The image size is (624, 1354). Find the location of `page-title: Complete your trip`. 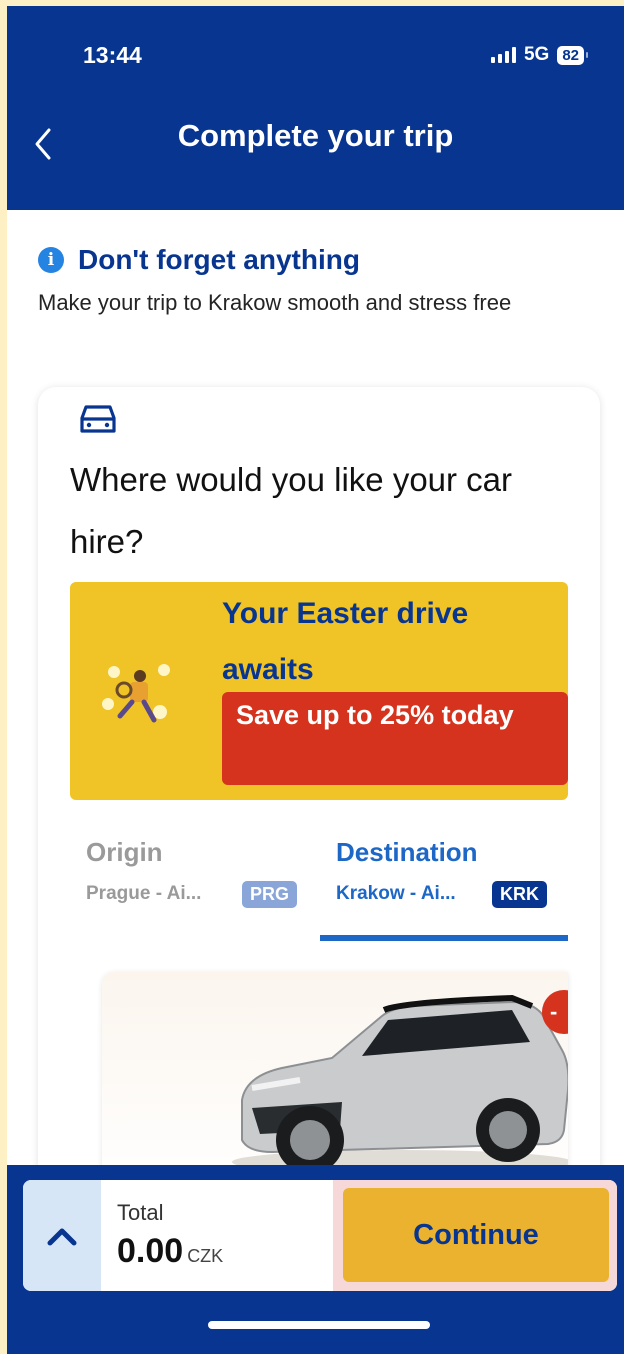

page-title: Complete your trip is located at coordinates (315, 135).